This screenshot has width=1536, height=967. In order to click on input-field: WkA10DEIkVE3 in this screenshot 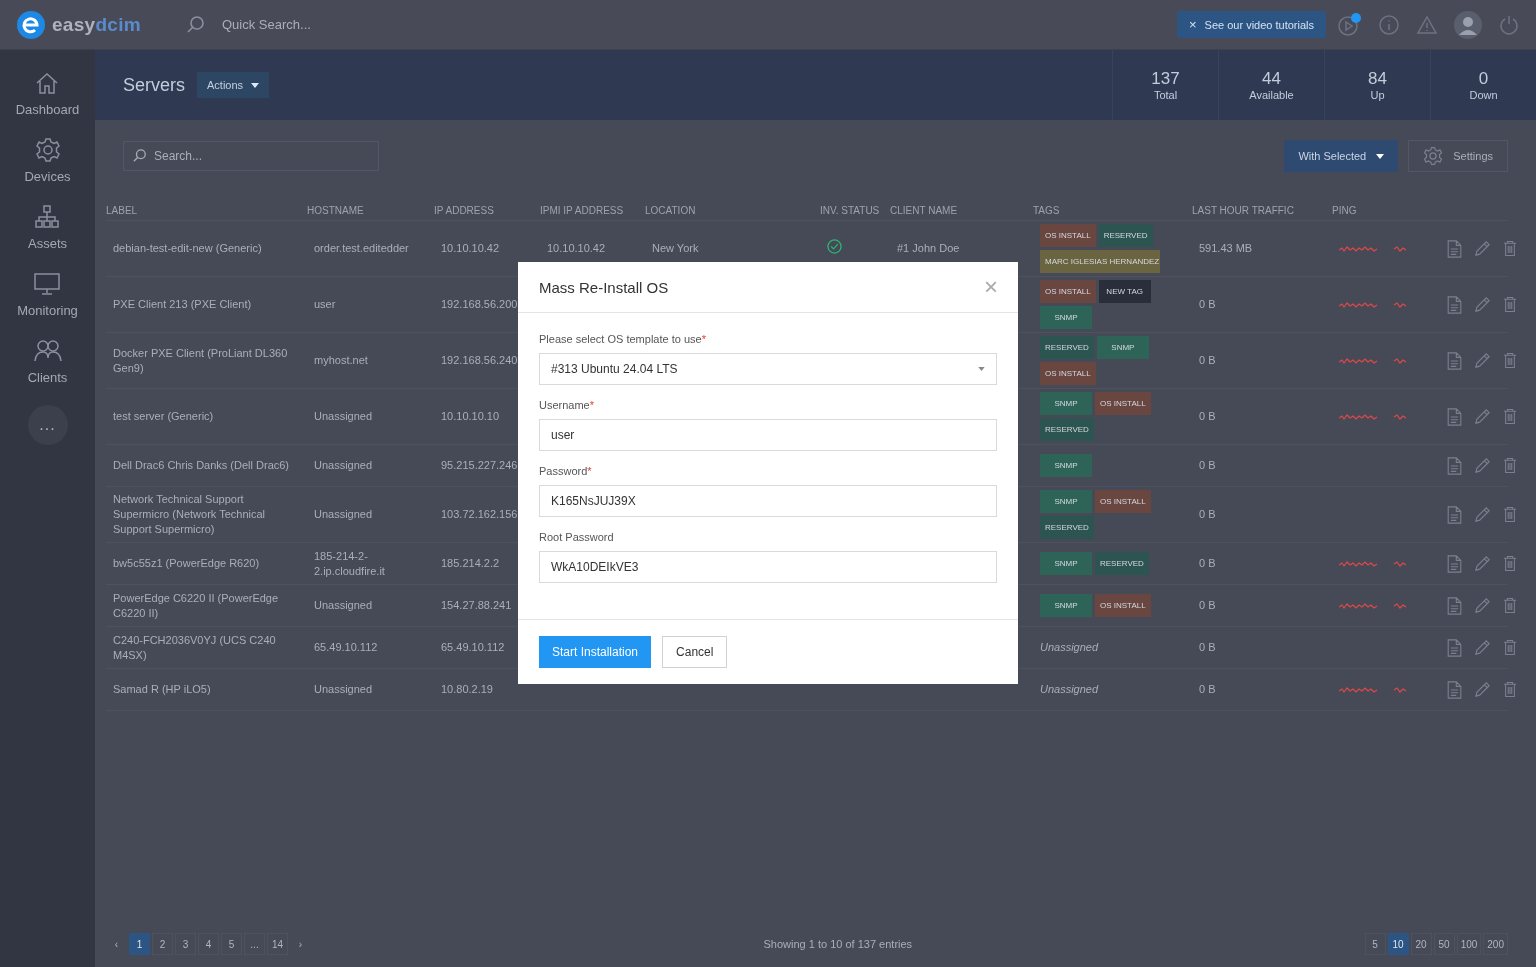, I will do `click(768, 567)`.